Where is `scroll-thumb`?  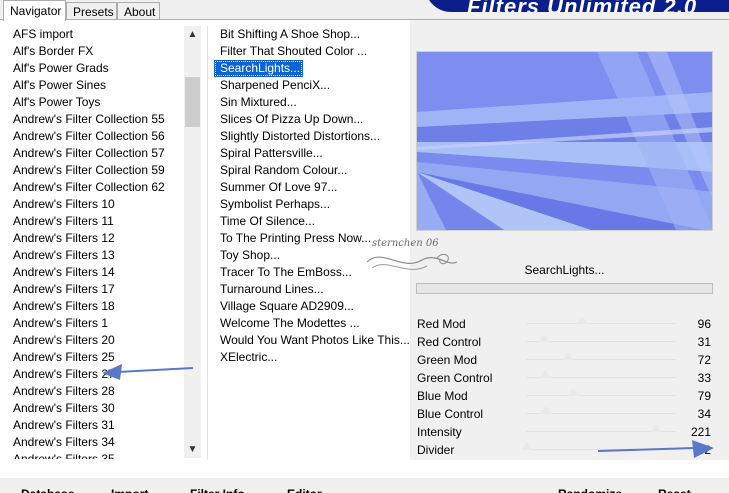 scroll-thumb is located at coordinates (192, 102).